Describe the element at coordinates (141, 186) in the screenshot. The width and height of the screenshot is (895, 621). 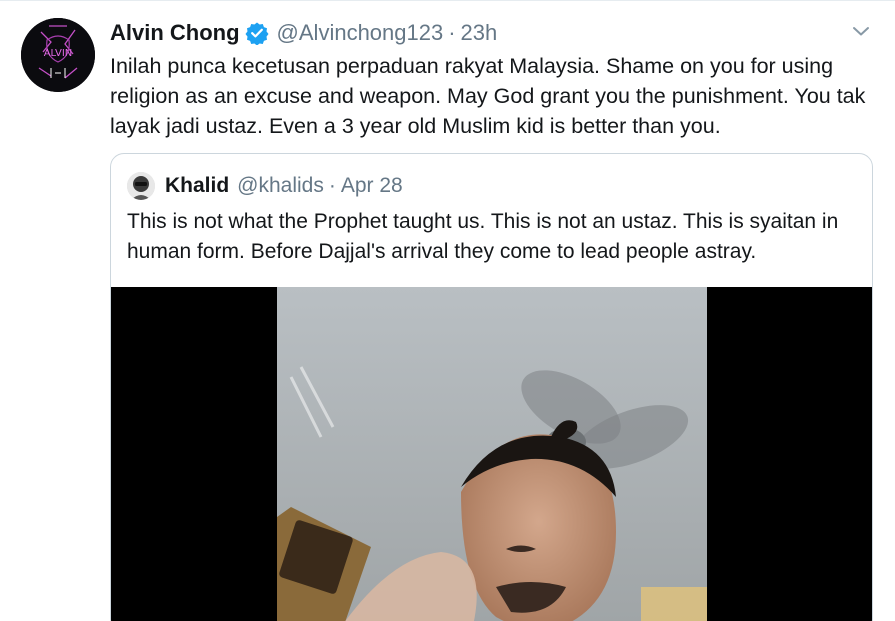
I see `quoted-avatar` at that location.